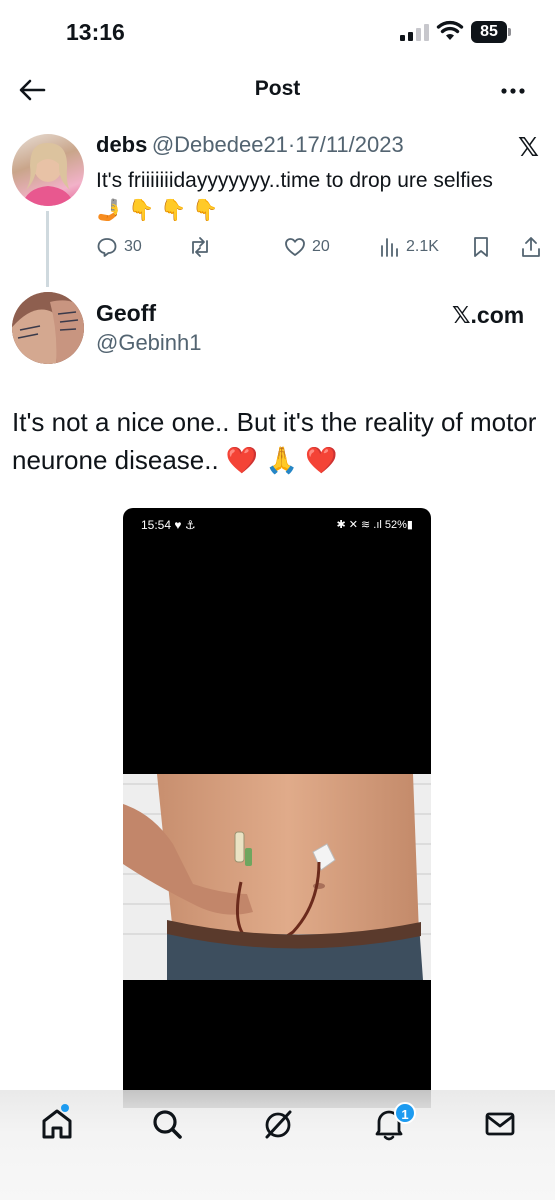 The width and height of the screenshot is (555, 1200). Describe the element at coordinates (57, 1124) in the screenshot. I see `home-icon` at that location.